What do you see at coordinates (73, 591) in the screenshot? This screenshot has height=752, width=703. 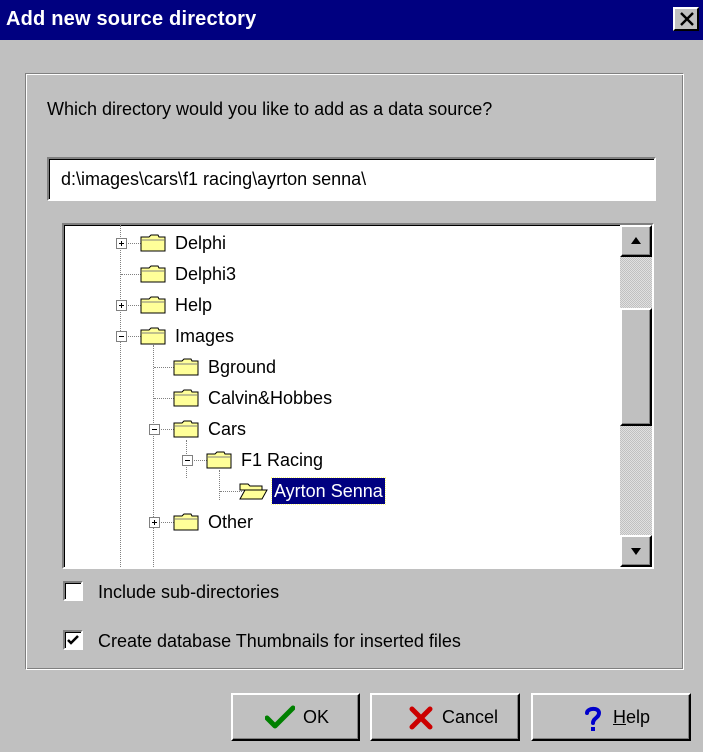 I see `include-subdirs-checkbox` at bounding box center [73, 591].